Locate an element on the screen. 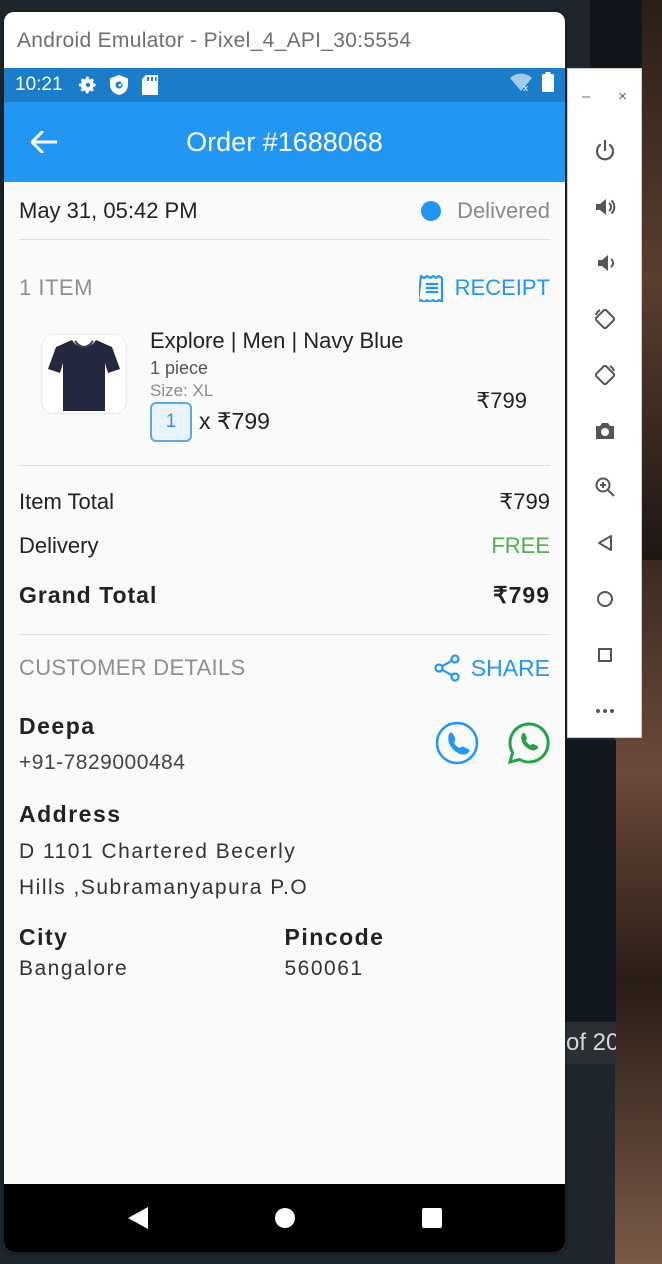 The width and height of the screenshot is (662, 1264). whatsapp-button is located at coordinates (529, 743).